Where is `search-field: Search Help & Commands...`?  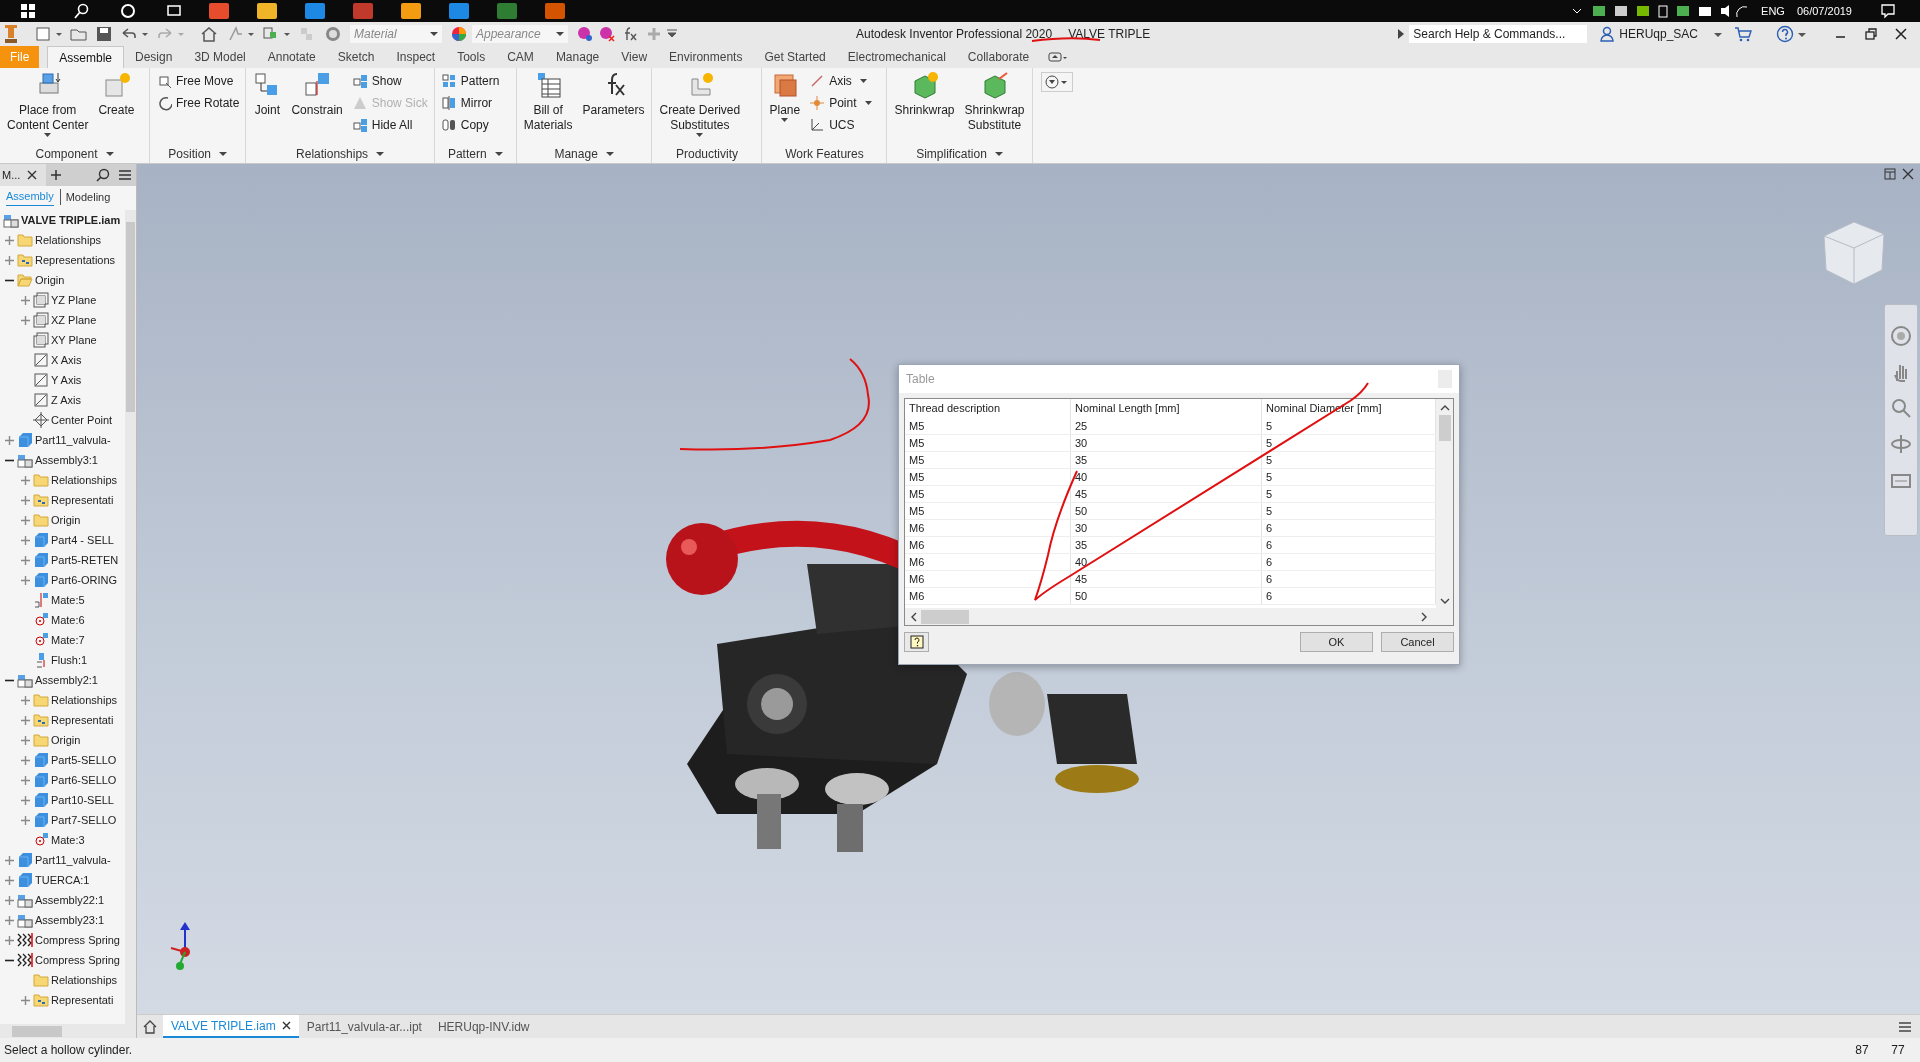 search-field: Search Help & Commands... is located at coordinates (1498, 34).